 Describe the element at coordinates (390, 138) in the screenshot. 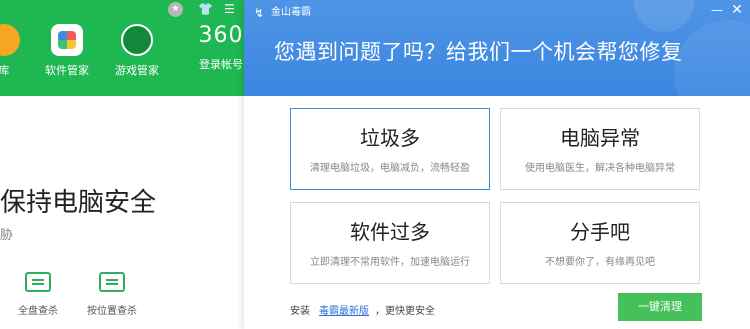

I see `option-title: 垃圾多` at that location.